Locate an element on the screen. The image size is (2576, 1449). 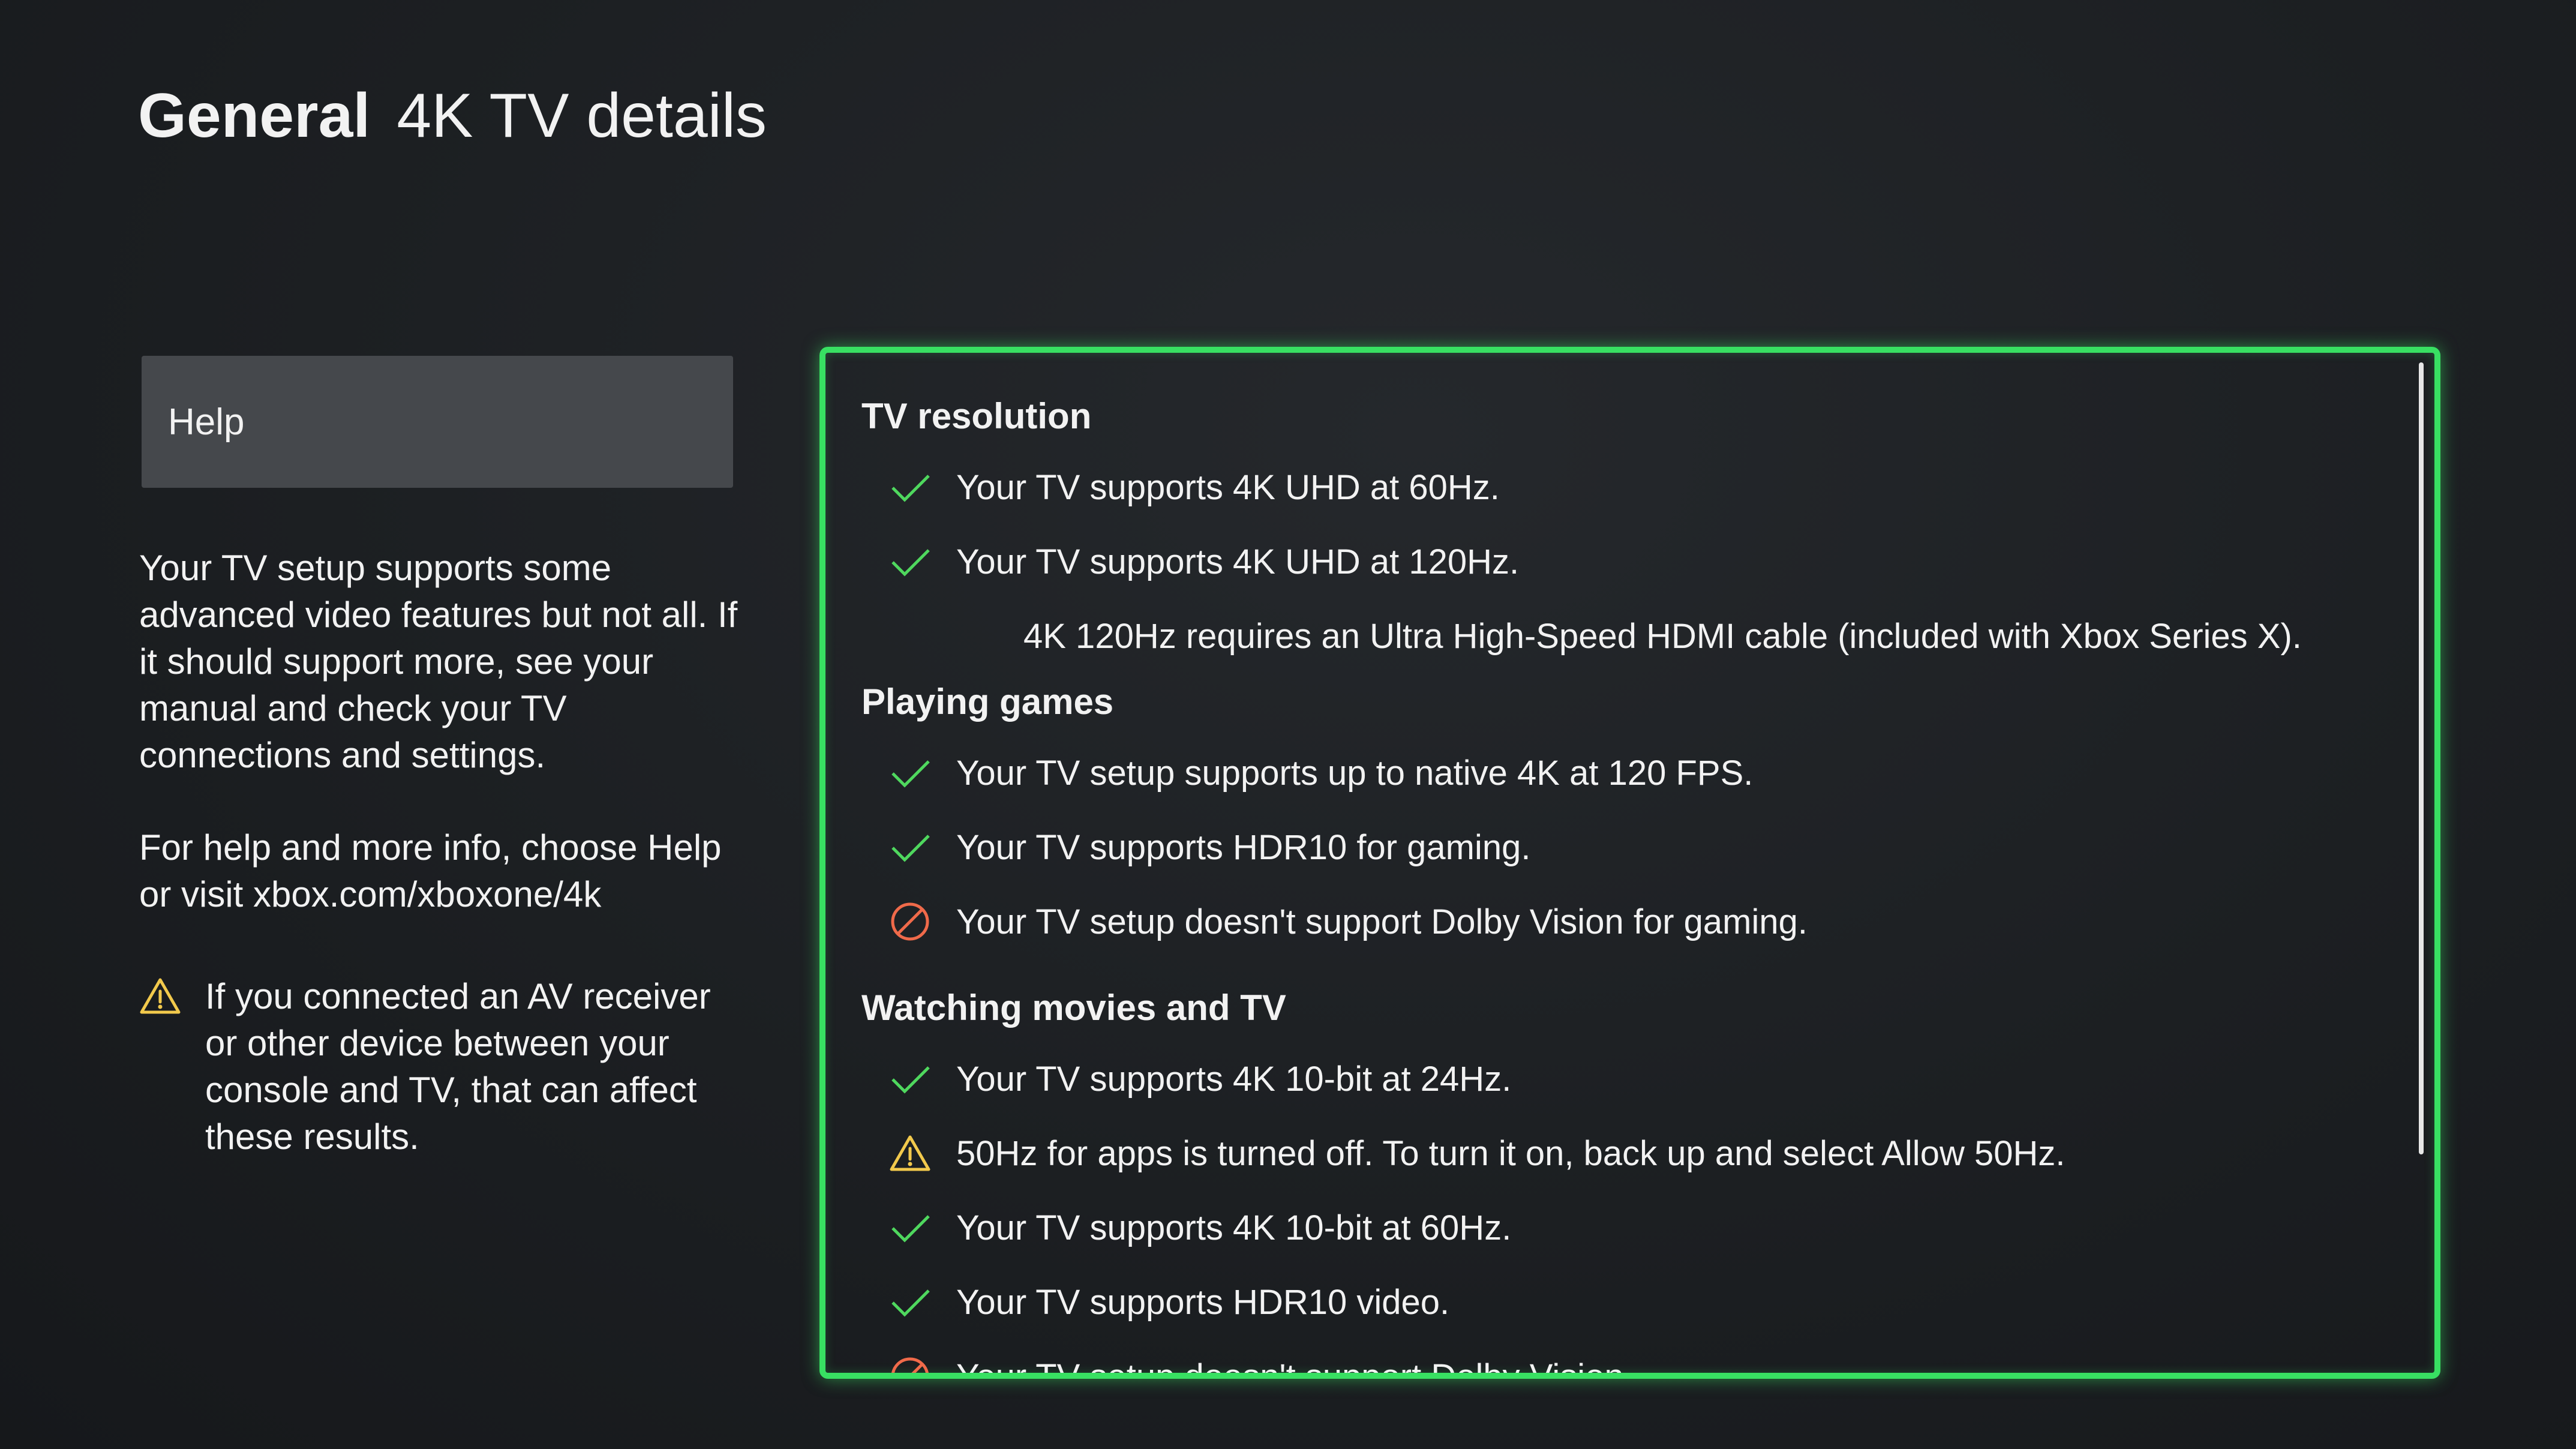
status-row: Your TV supports 4K UHD at 120Hz. is located at coordinates (1611, 561).